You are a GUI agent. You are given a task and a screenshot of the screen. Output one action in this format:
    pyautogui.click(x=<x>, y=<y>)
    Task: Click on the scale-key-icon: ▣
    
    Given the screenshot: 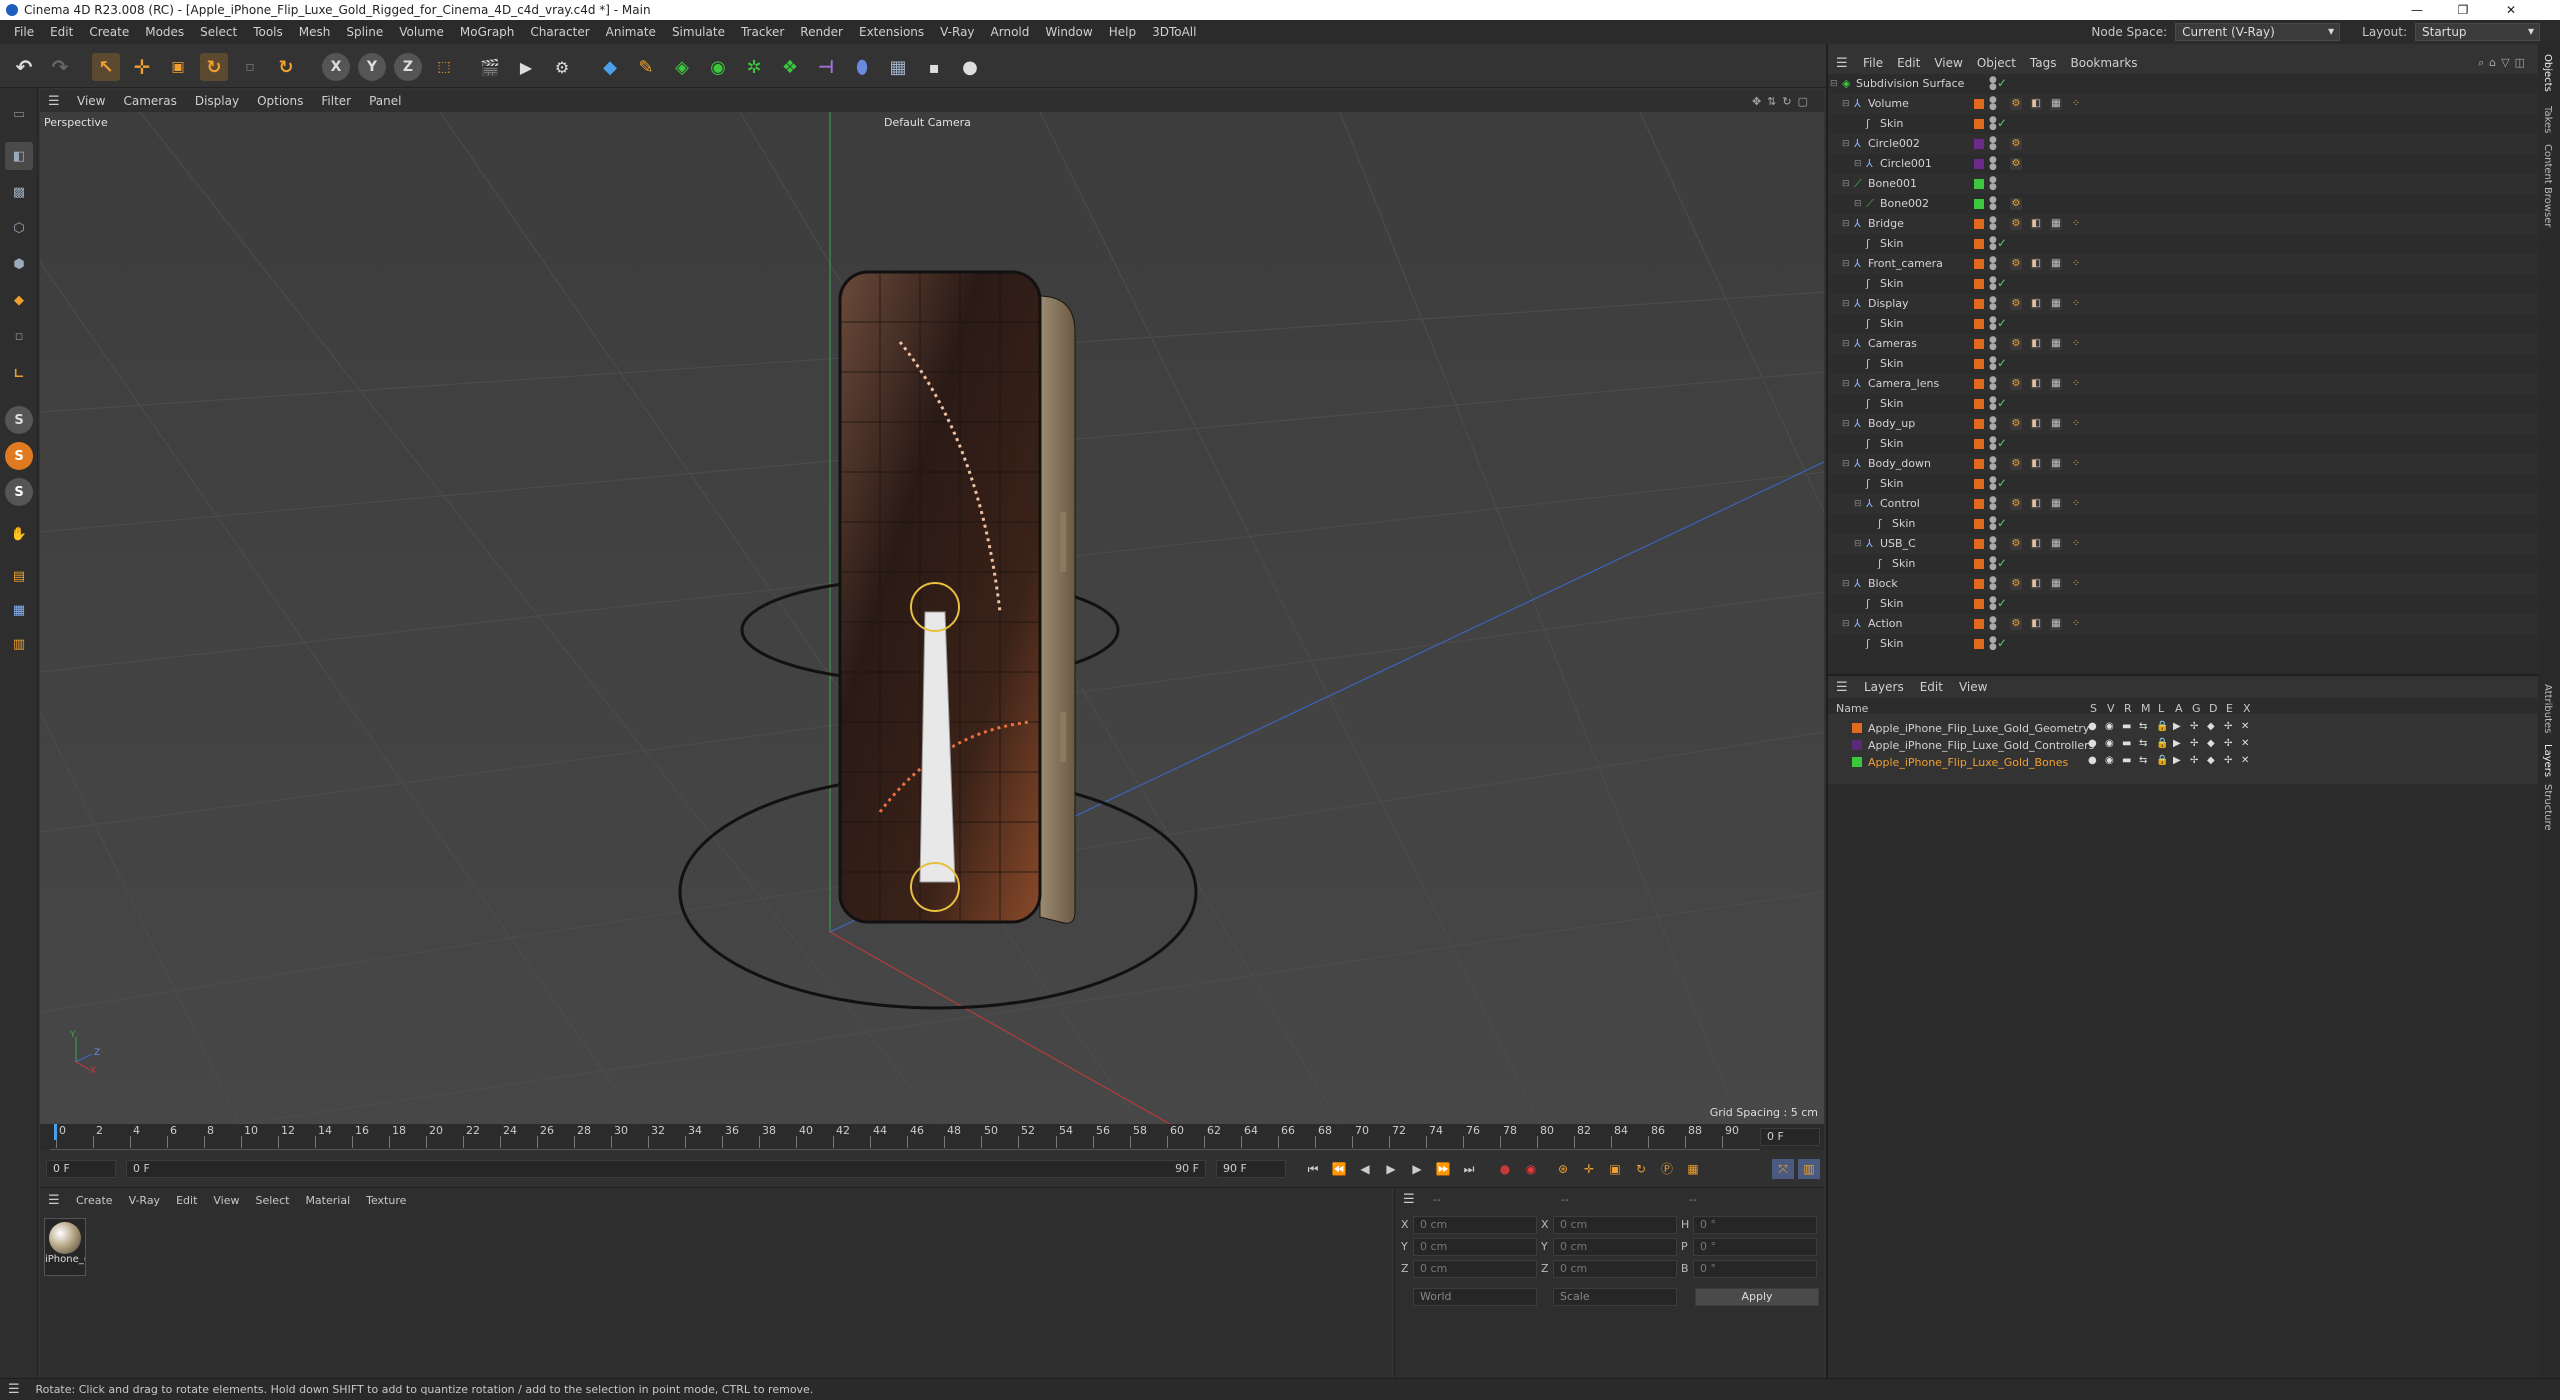 What is the action you would take?
    pyautogui.click(x=1615, y=1169)
    